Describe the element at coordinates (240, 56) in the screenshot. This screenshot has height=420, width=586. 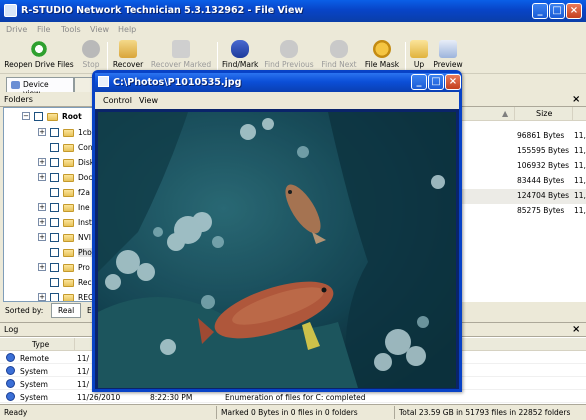
I see `find-mark-button: Find/Mark` at that location.